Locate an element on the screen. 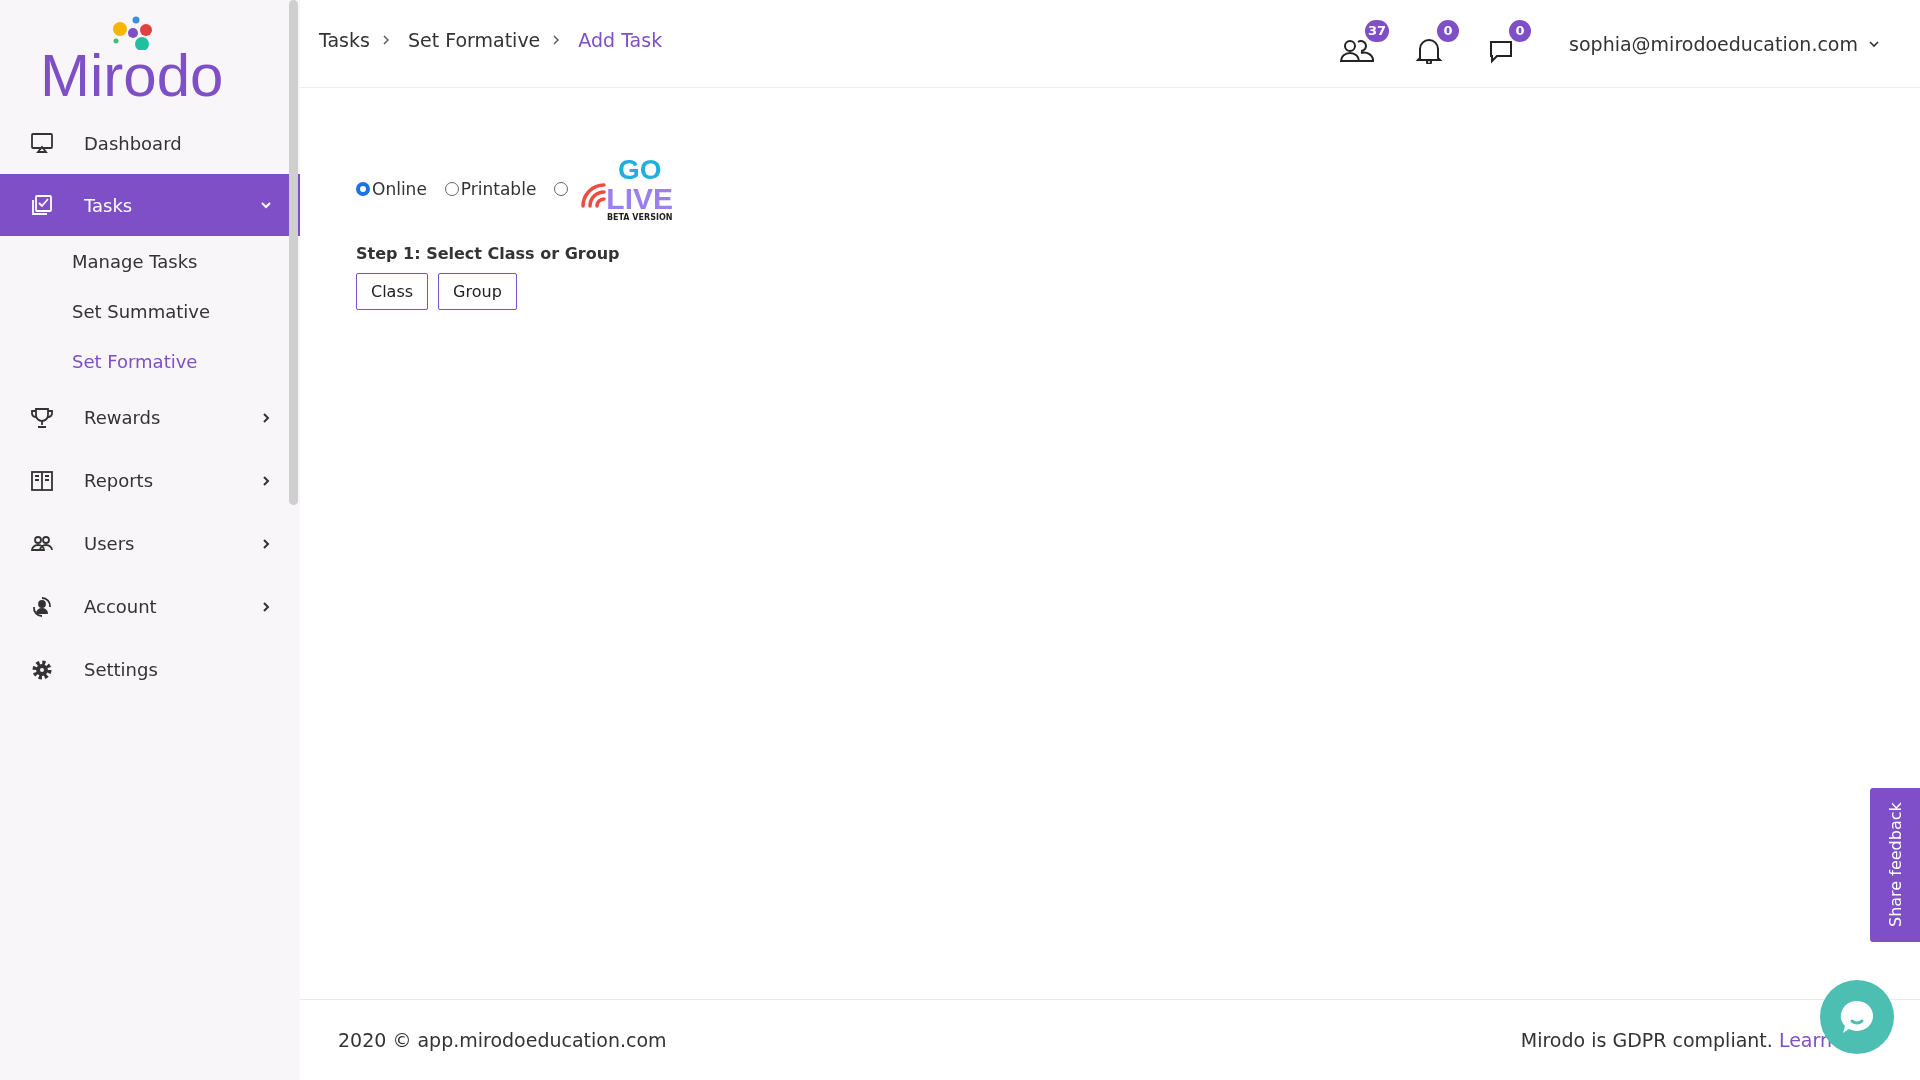  monitor-icon is located at coordinates (42, 143).